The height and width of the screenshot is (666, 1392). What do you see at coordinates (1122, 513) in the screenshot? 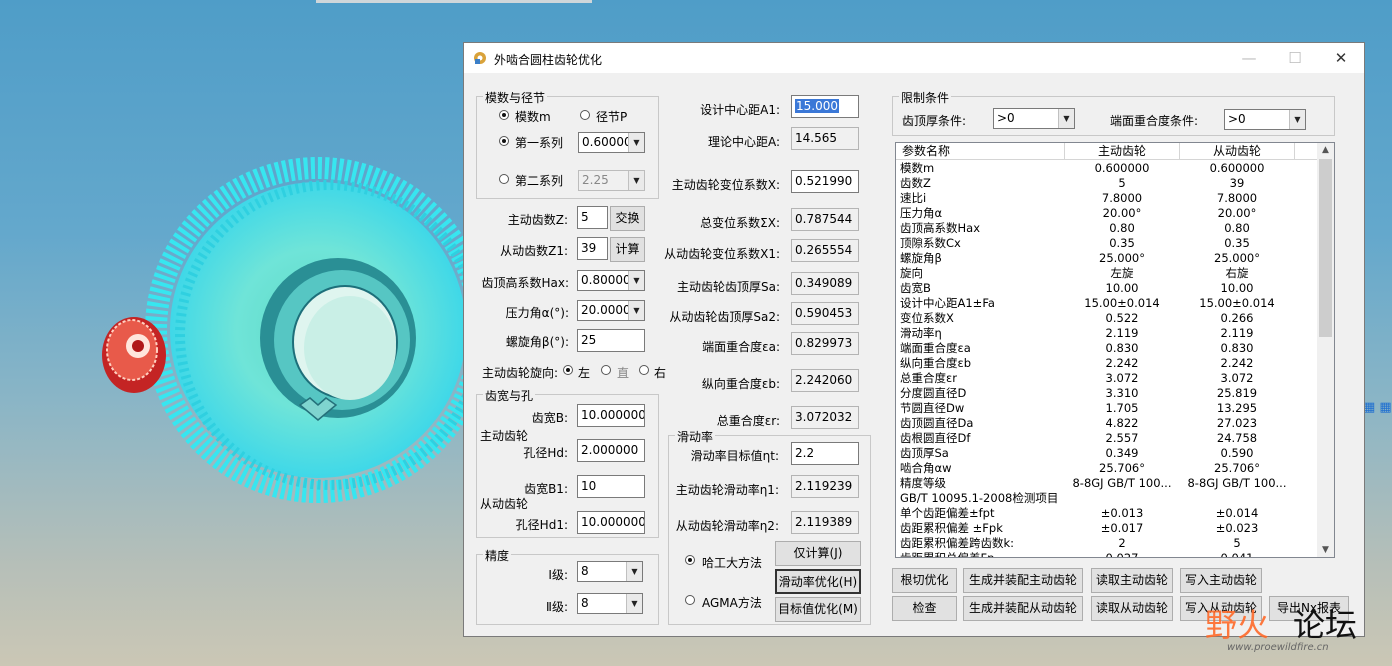
I see `row-drive-value: ±0.013` at bounding box center [1122, 513].